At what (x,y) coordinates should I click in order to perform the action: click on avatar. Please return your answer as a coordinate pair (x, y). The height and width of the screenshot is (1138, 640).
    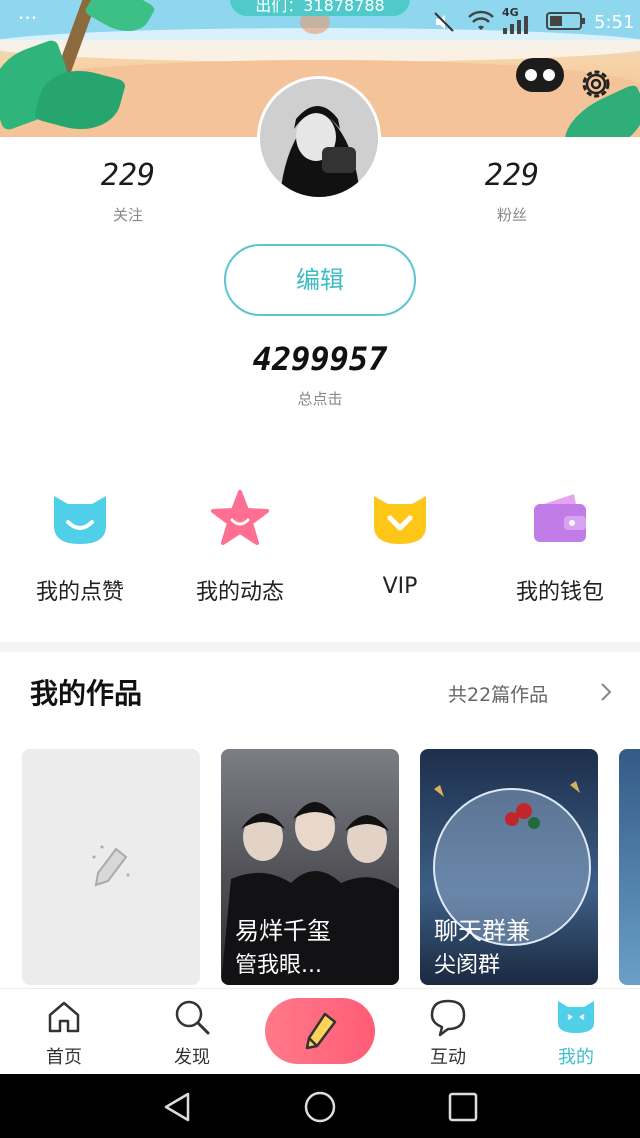
    Looking at the image, I should click on (319, 138).